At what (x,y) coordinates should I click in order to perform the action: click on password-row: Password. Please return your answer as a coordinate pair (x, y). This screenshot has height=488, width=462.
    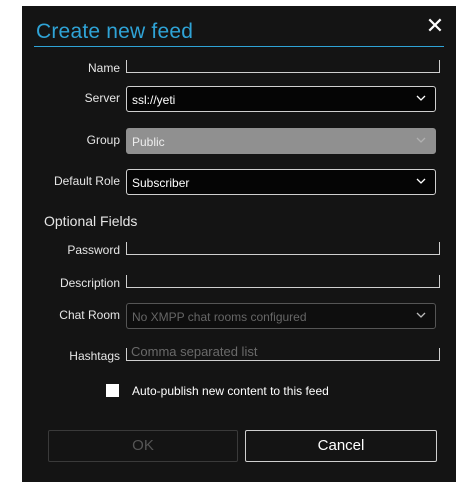
    Looking at the image, I should click on (239, 251).